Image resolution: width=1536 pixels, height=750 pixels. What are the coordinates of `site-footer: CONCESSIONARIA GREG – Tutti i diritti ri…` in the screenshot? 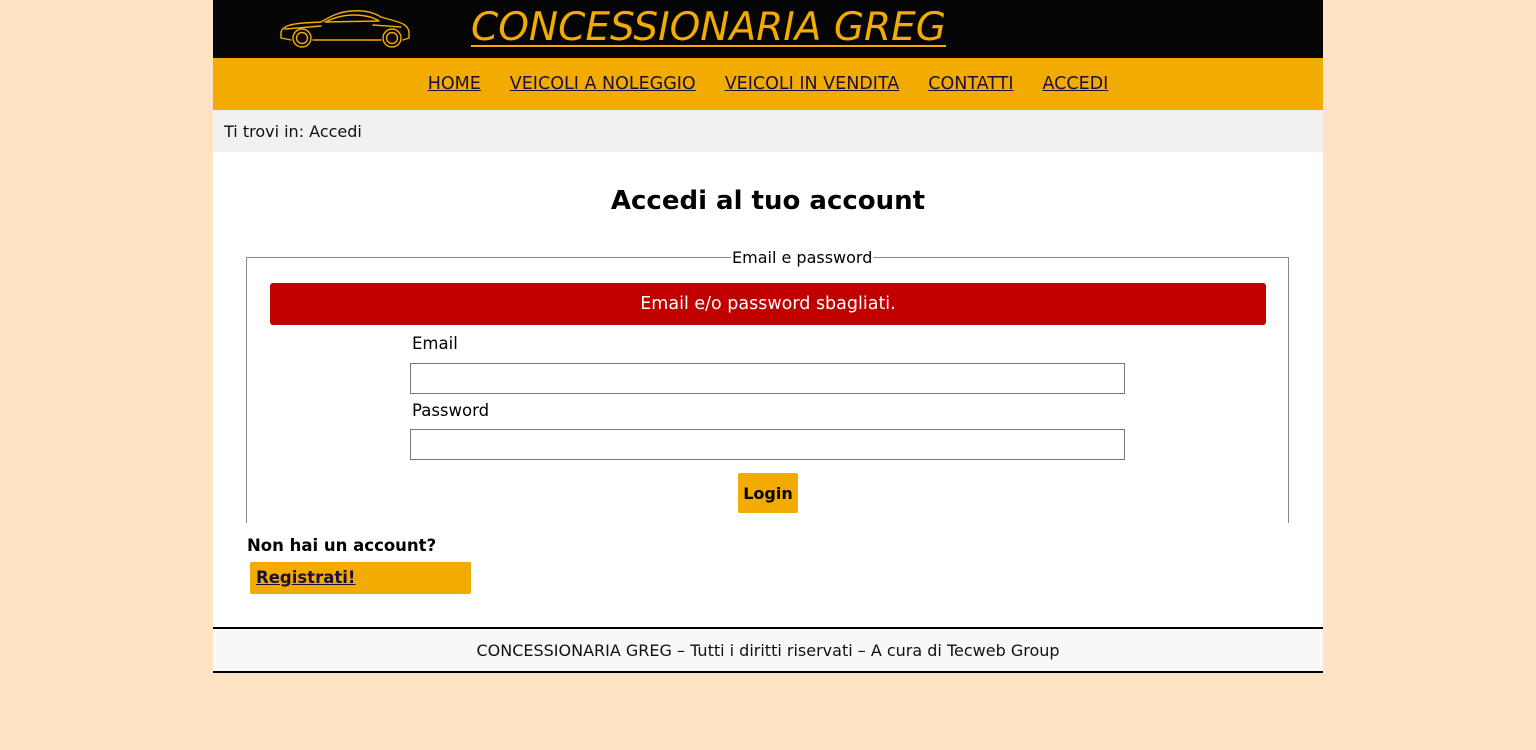 It's located at (768, 650).